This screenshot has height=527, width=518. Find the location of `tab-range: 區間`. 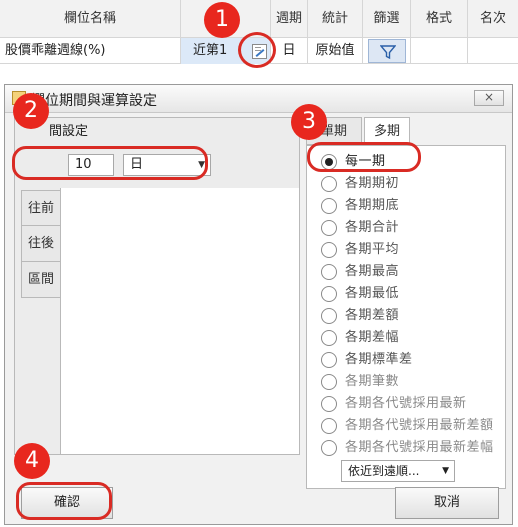

tab-range: 區間 is located at coordinates (41, 280).